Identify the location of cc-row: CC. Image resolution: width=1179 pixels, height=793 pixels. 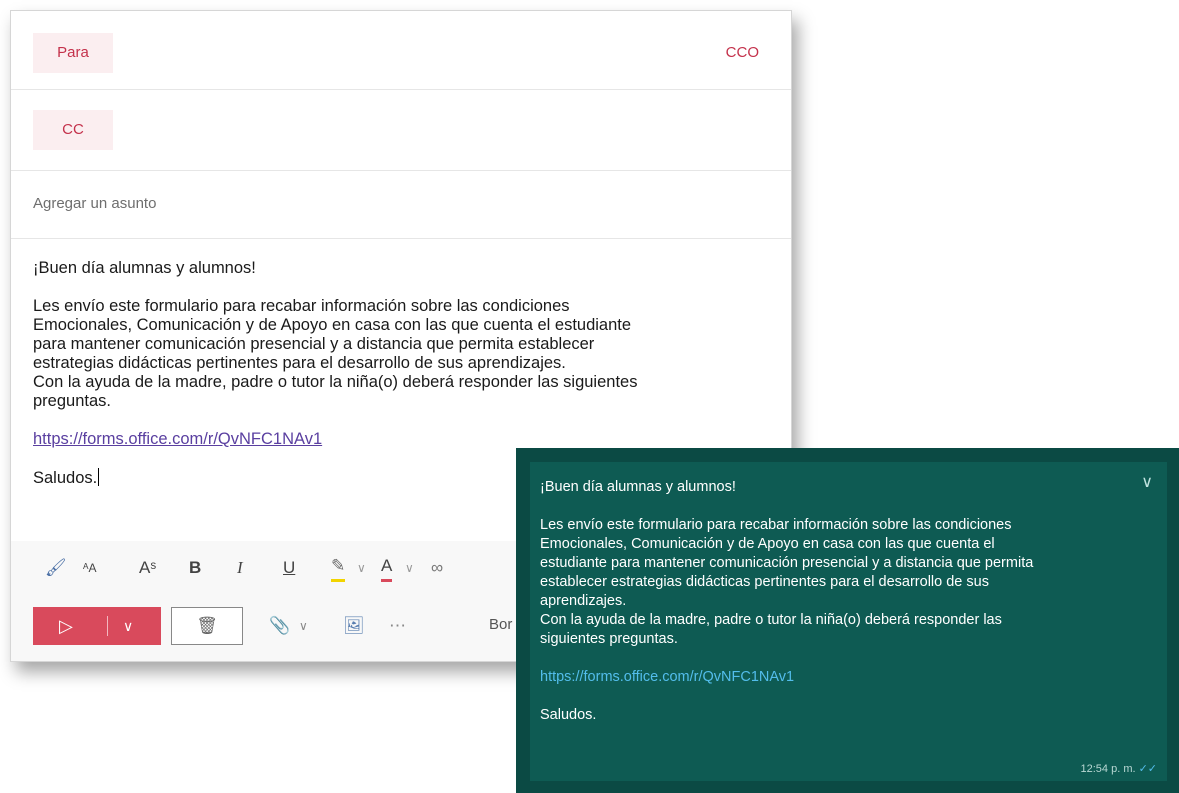
(401, 130).